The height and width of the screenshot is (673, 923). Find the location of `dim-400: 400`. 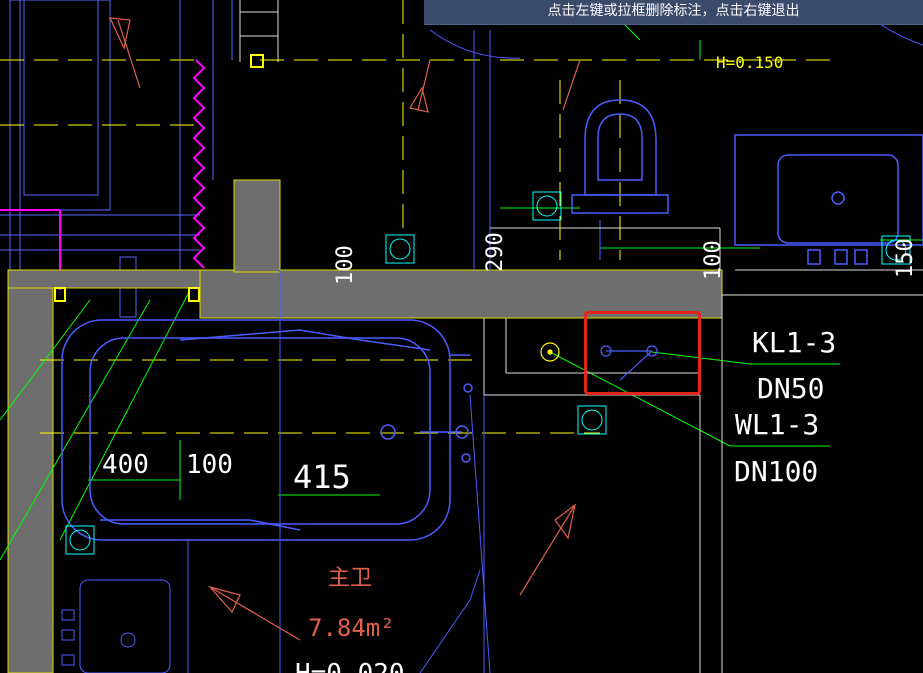

dim-400: 400 is located at coordinates (125, 465).